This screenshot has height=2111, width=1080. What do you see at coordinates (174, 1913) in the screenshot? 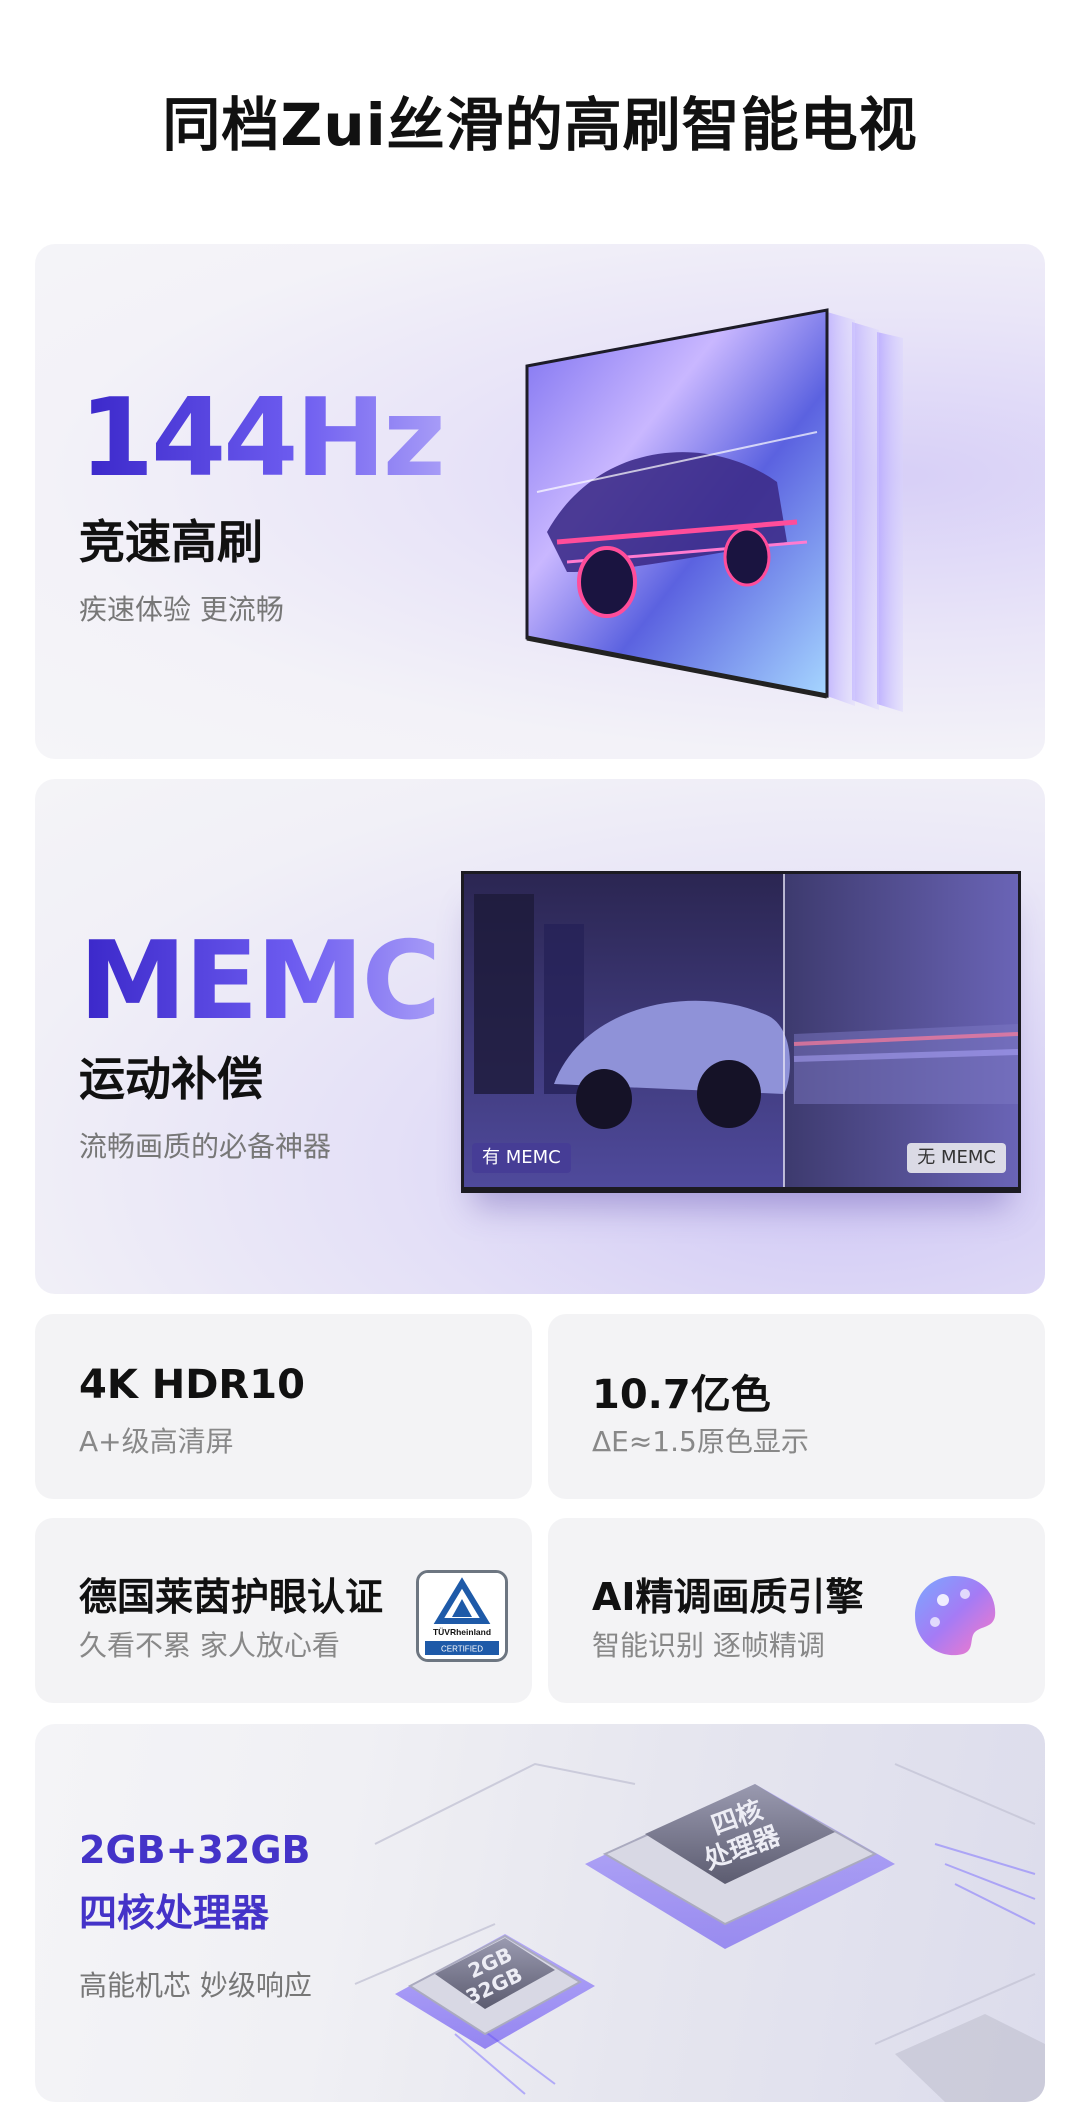
I see `processor-cores: 四核处理器` at bounding box center [174, 1913].